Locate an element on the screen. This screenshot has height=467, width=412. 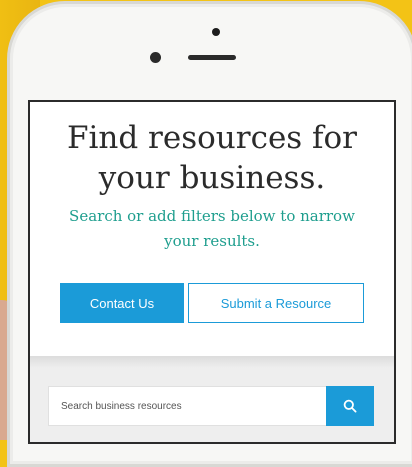
page-subtitle-line-1: Search or add filters below to narrow is located at coordinates (212, 216).